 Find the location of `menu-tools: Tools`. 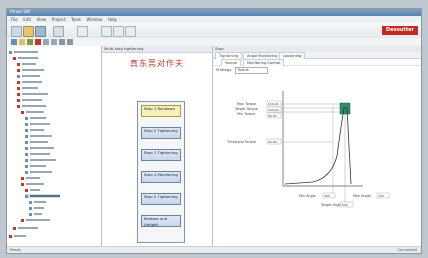

menu-tools: Tools is located at coordinates (76, 19).